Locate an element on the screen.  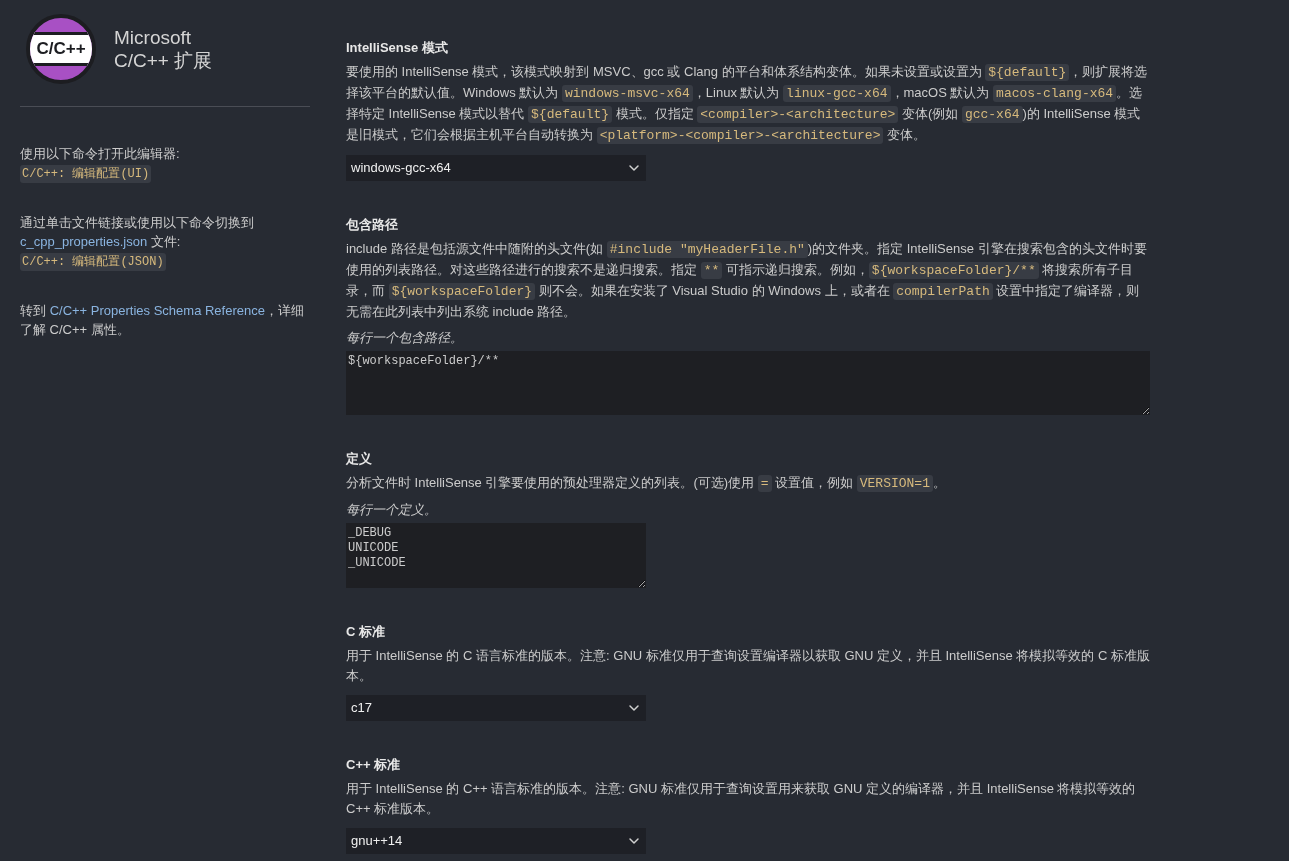
command-snippet: C/C++: 编辑配置(JSON) is located at coordinates (93, 262).